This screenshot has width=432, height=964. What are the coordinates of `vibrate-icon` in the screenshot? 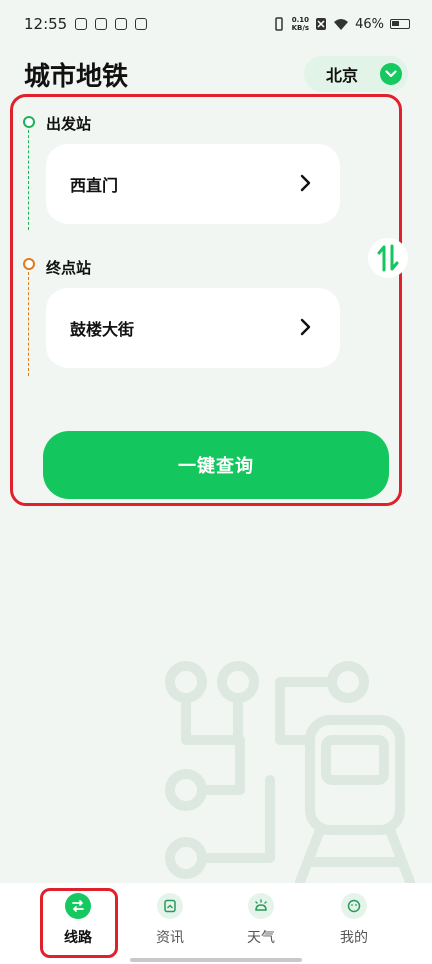 It's located at (278, 24).